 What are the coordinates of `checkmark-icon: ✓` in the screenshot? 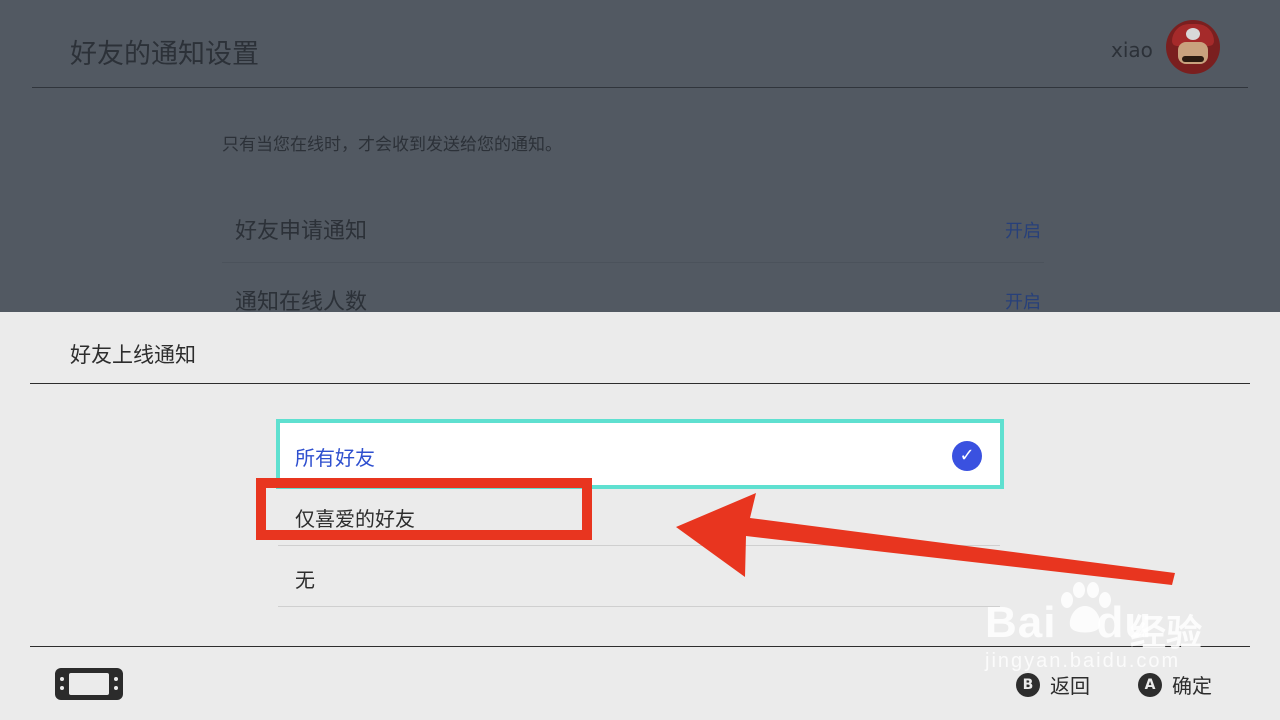 It's located at (967, 456).